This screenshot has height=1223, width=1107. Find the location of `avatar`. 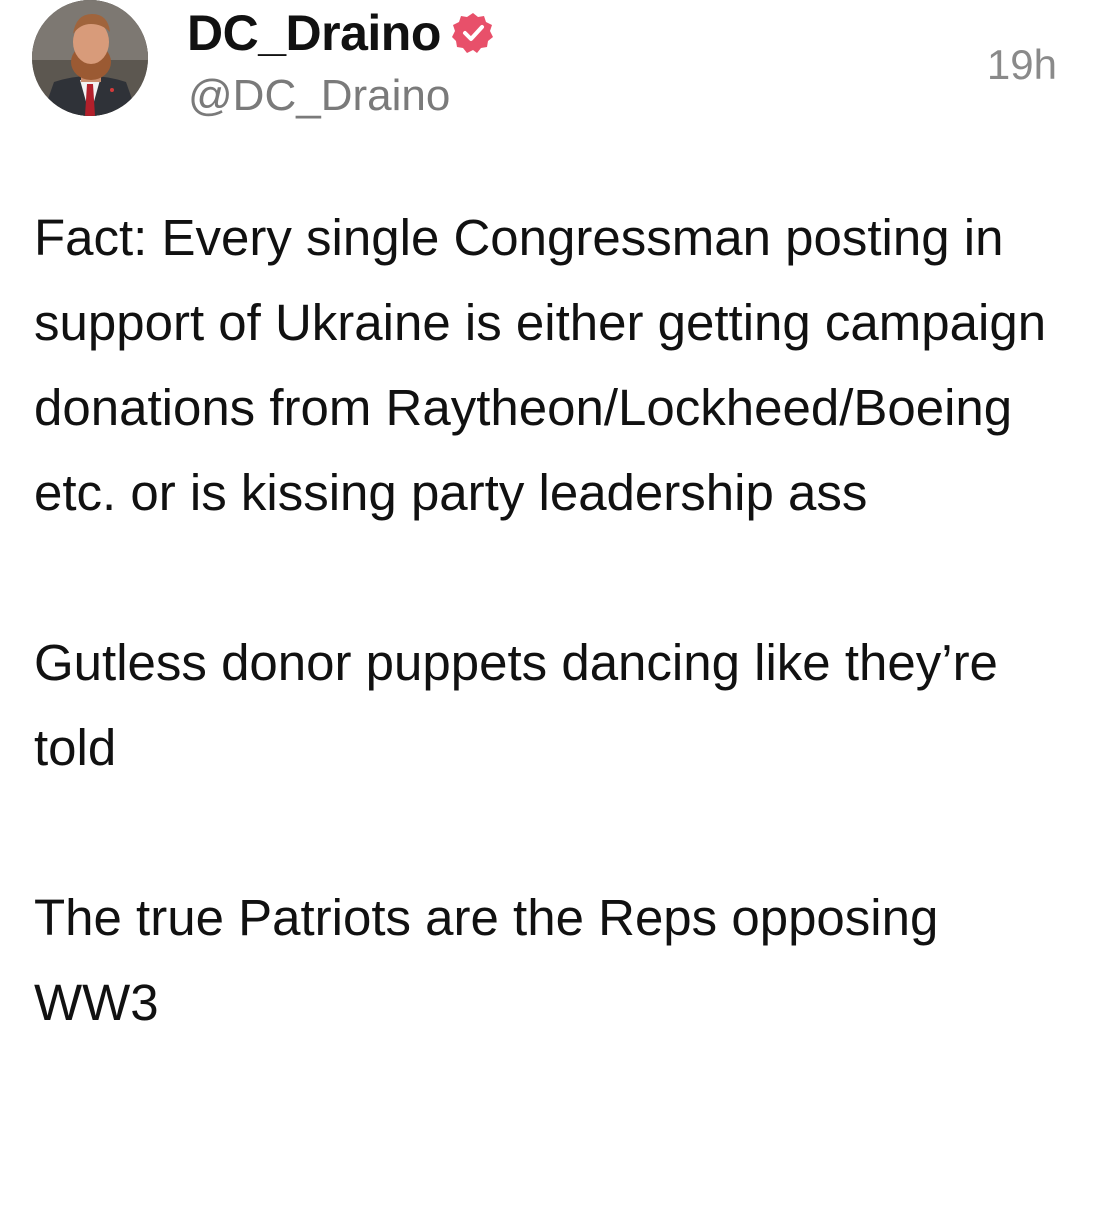

avatar is located at coordinates (90, 58).